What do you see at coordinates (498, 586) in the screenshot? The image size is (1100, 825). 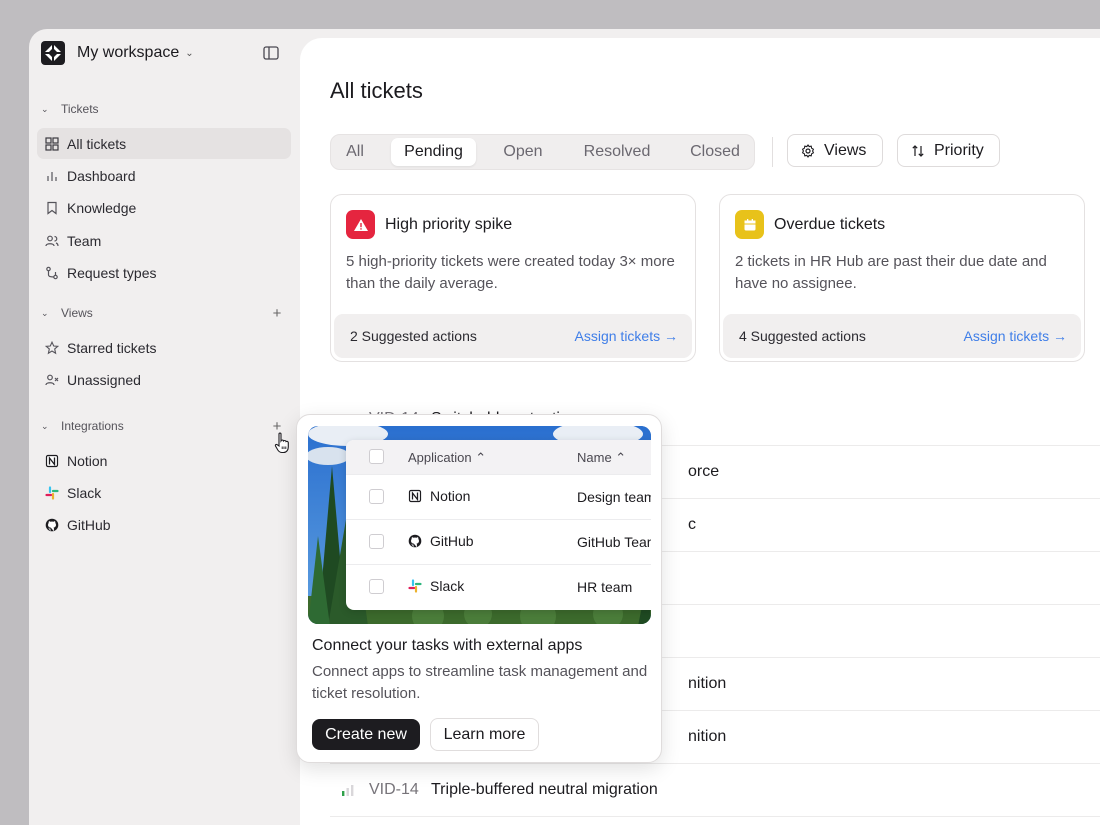 I see `table-row: Slack HR team` at bounding box center [498, 586].